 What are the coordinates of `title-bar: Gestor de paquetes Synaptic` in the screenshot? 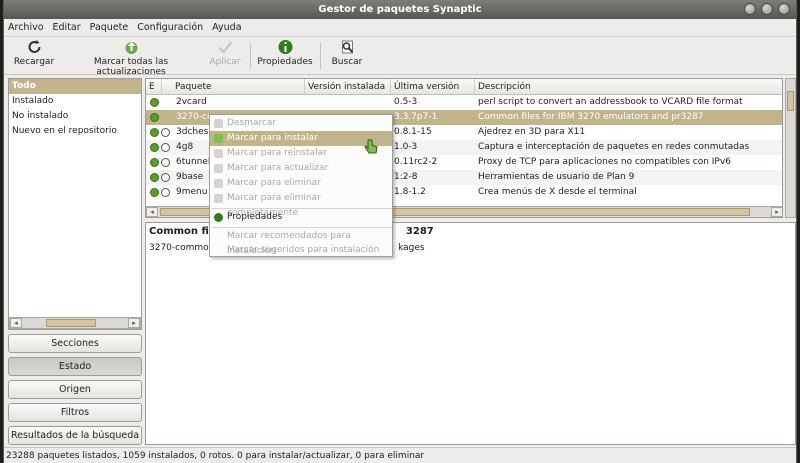 It's located at (400, 9).